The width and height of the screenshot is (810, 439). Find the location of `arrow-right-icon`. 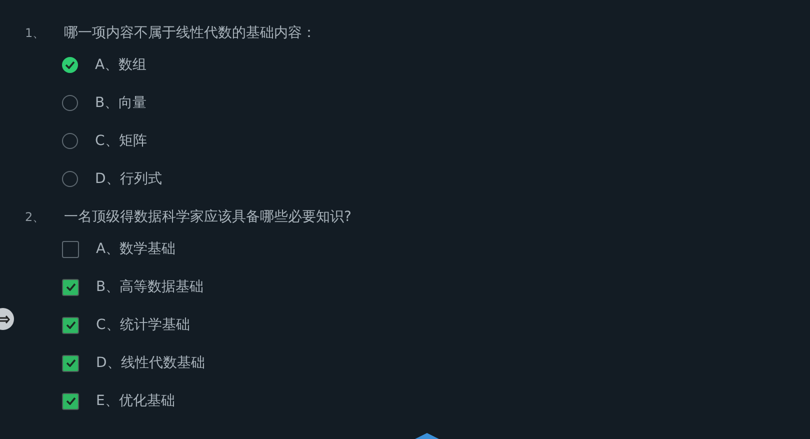

arrow-right-icon is located at coordinates (5, 319).